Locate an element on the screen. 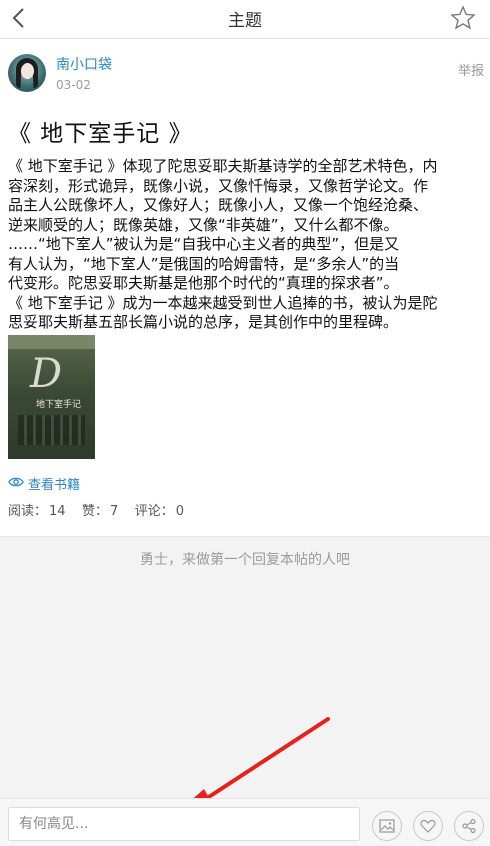  comment-input is located at coordinates (184, 824).